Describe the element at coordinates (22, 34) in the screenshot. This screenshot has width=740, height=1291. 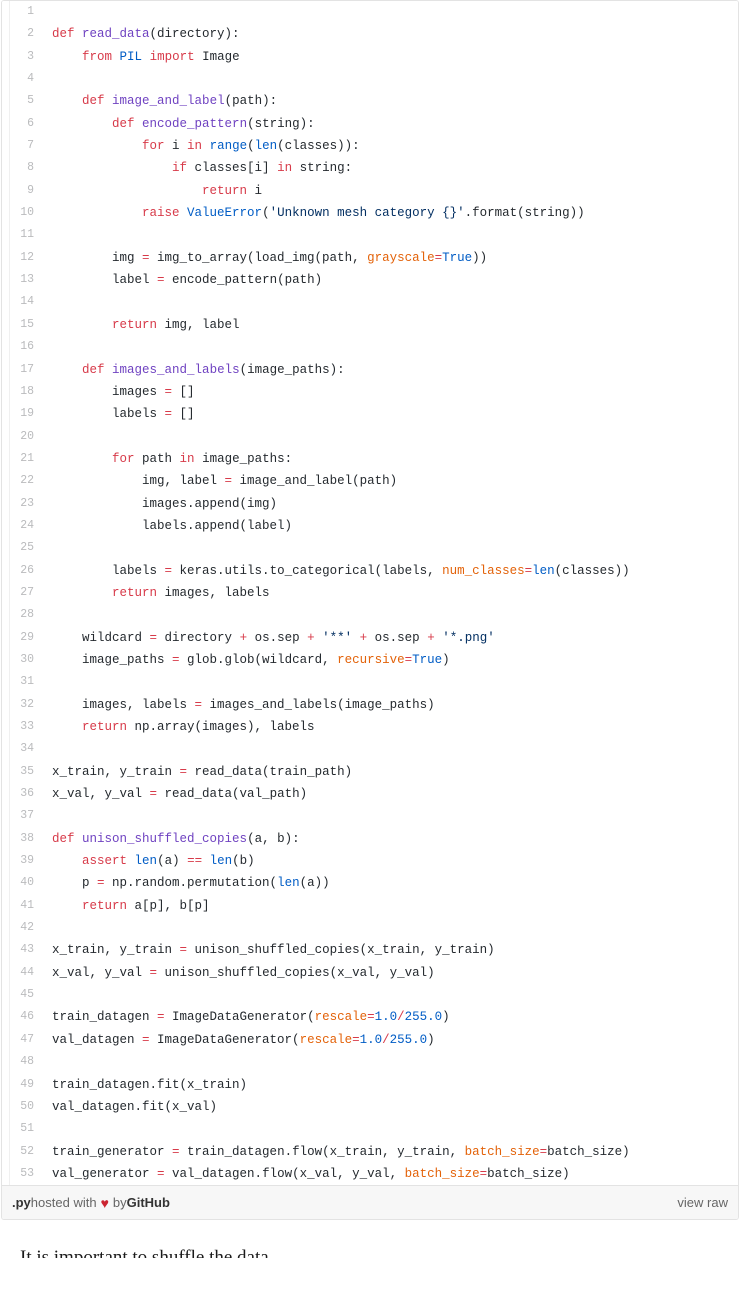
I see `line-number: 2` at that location.